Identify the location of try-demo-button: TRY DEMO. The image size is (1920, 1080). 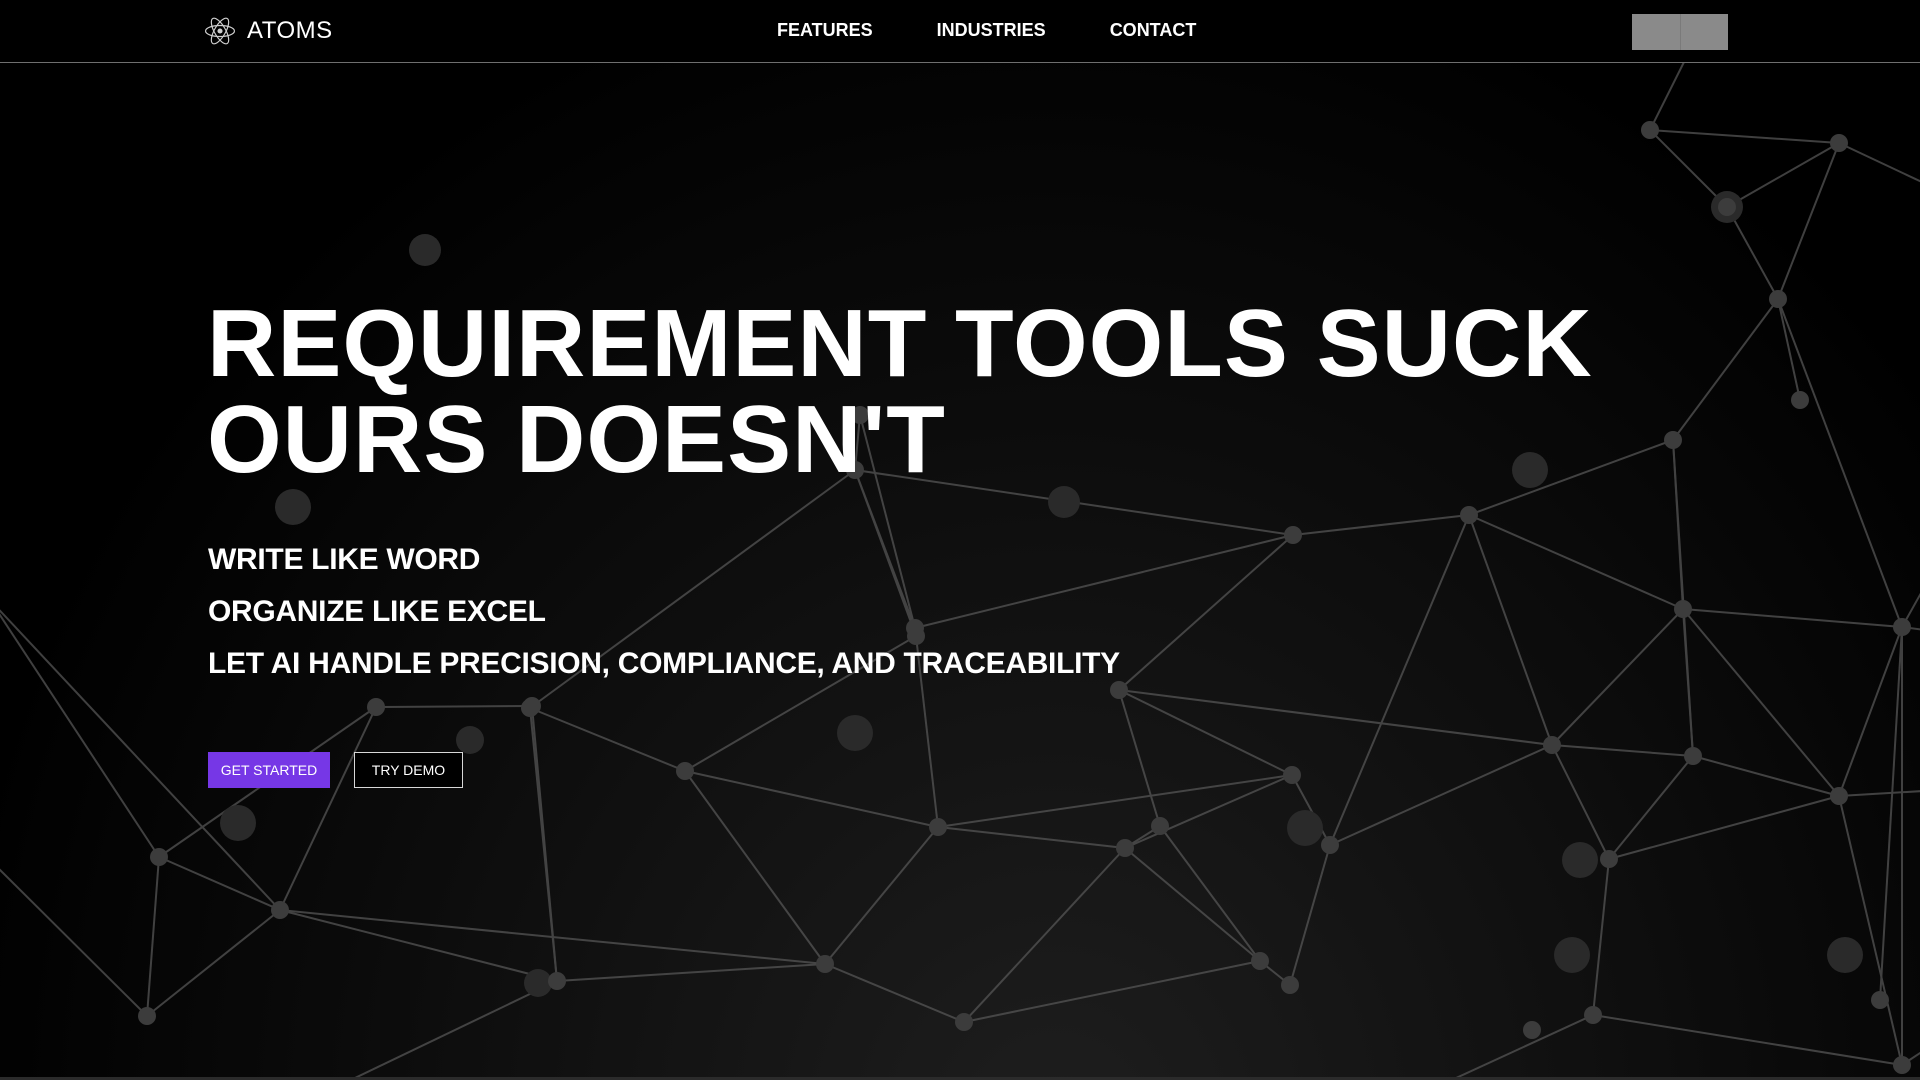
(408, 770).